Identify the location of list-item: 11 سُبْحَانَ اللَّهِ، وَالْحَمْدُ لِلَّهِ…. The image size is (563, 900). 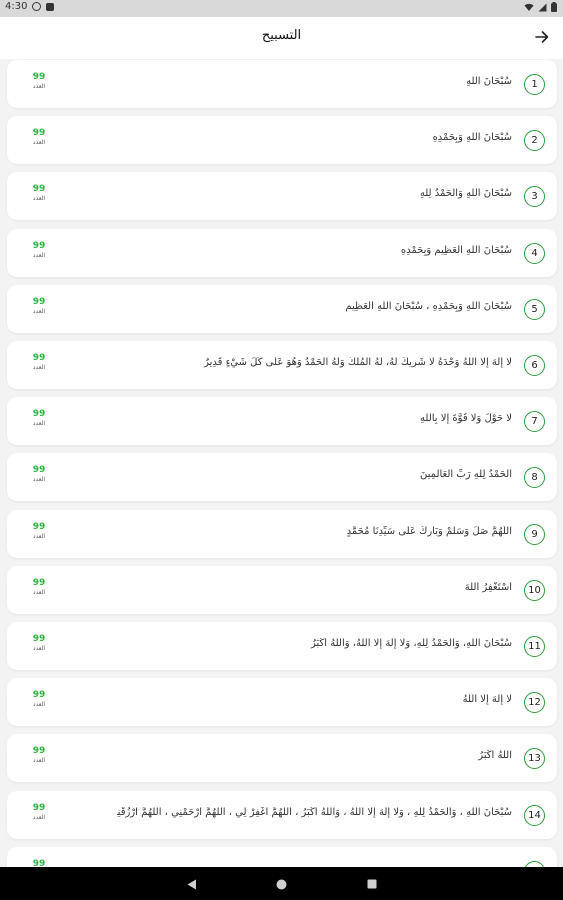
(282, 646).